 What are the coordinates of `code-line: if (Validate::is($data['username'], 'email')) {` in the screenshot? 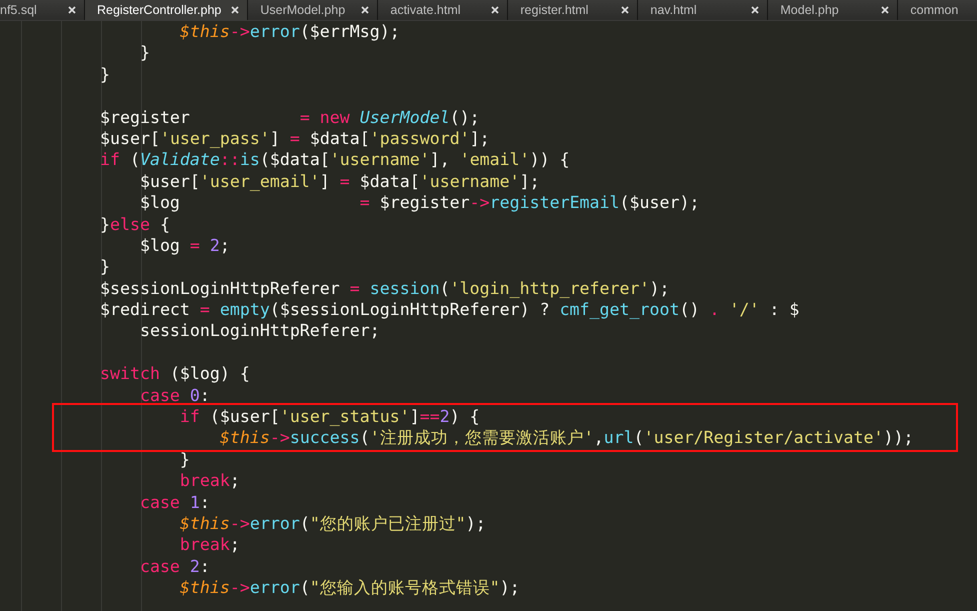 It's located at (335, 160).